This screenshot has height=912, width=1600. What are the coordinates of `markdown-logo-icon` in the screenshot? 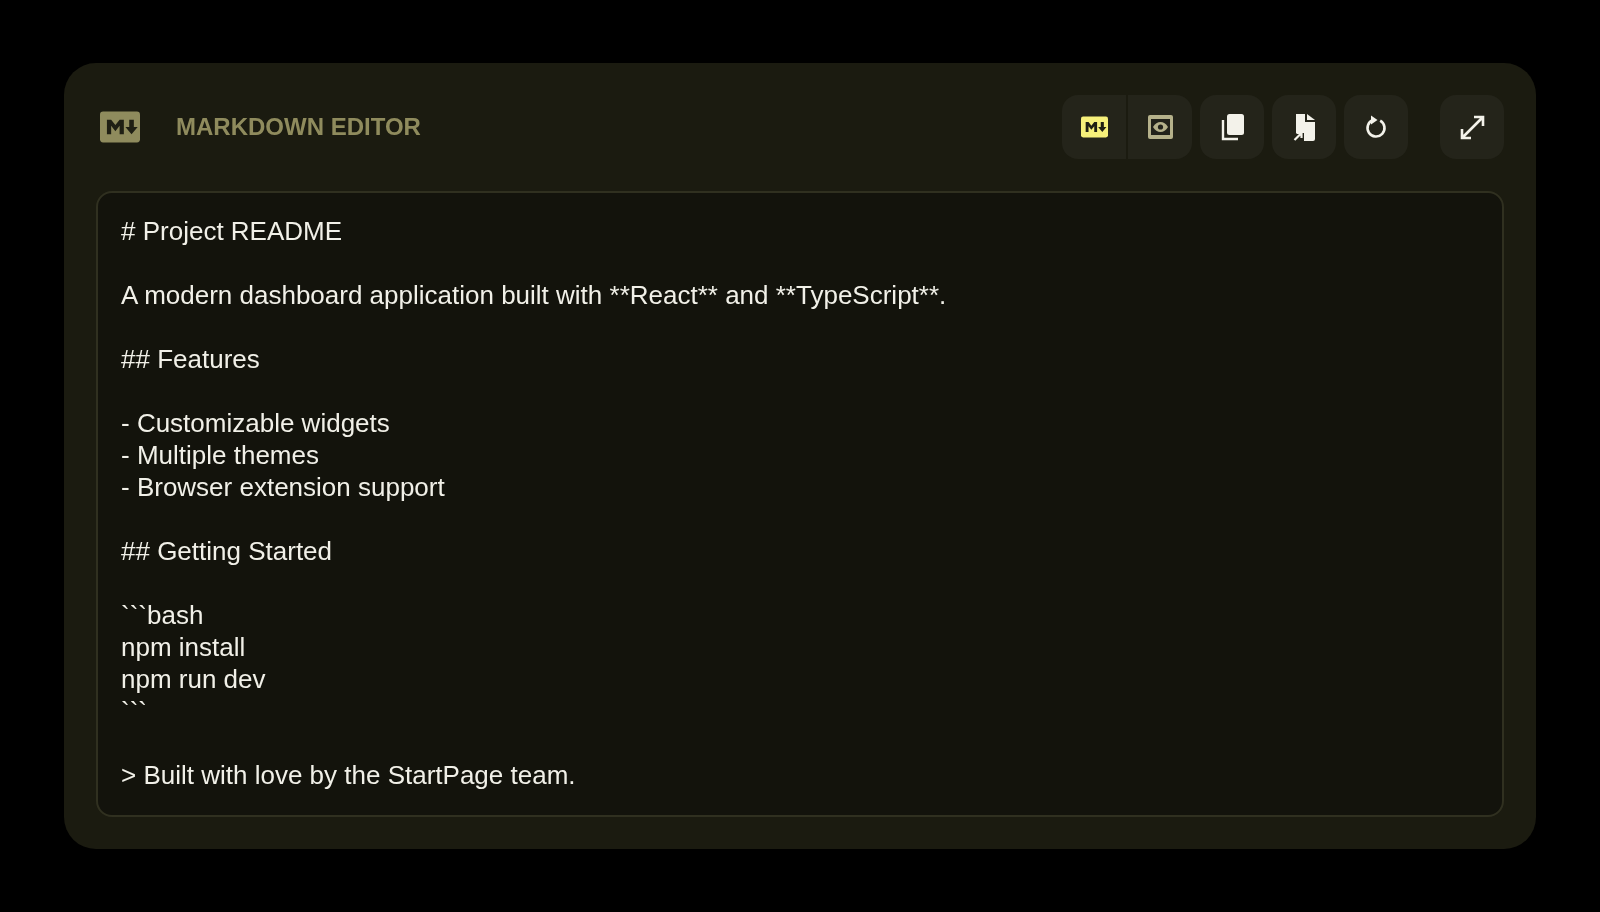 It's located at (120, 127).